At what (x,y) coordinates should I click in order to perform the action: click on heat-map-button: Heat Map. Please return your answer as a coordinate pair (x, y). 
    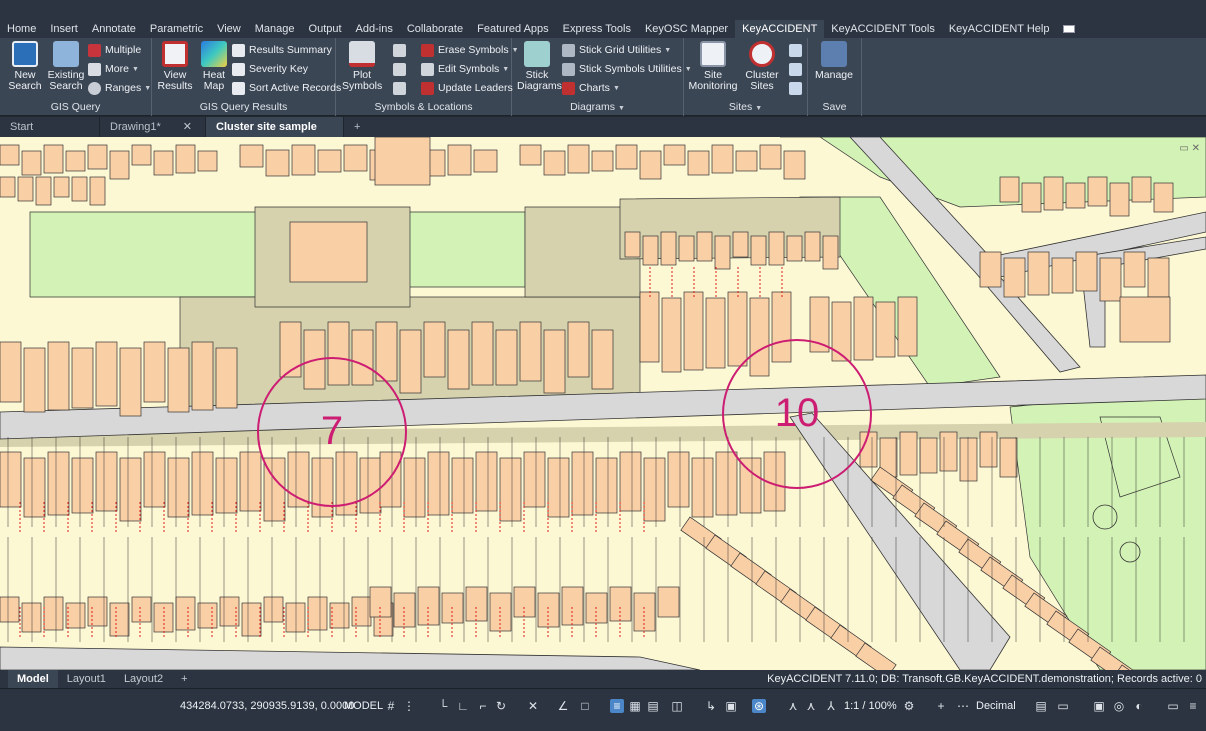
    Looking at the image, I should click on (214, 66).